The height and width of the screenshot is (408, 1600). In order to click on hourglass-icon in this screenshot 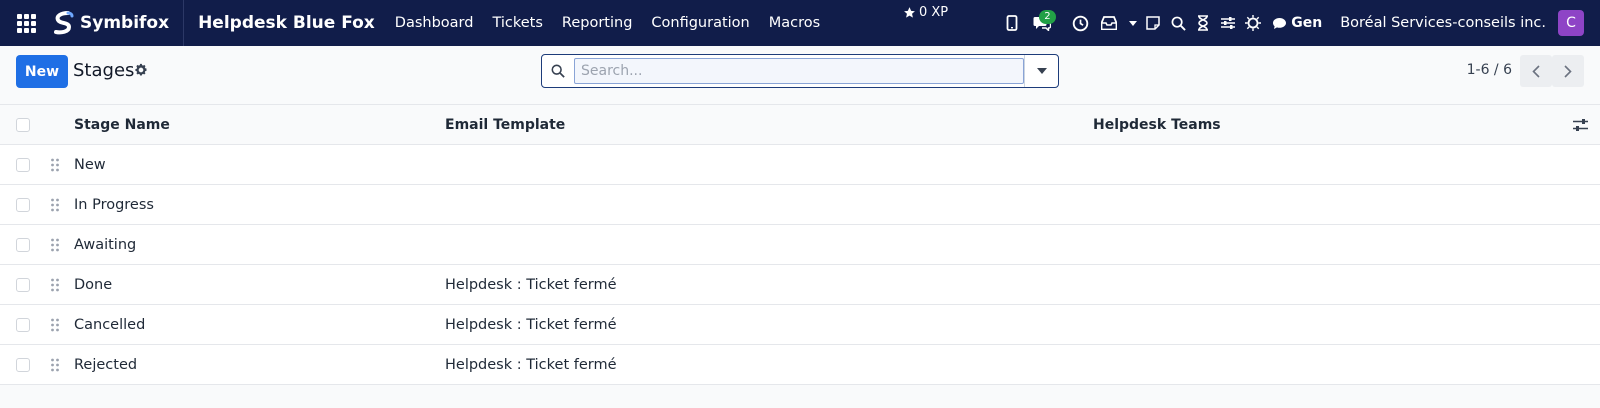, I will do `click(1203, 23)`.